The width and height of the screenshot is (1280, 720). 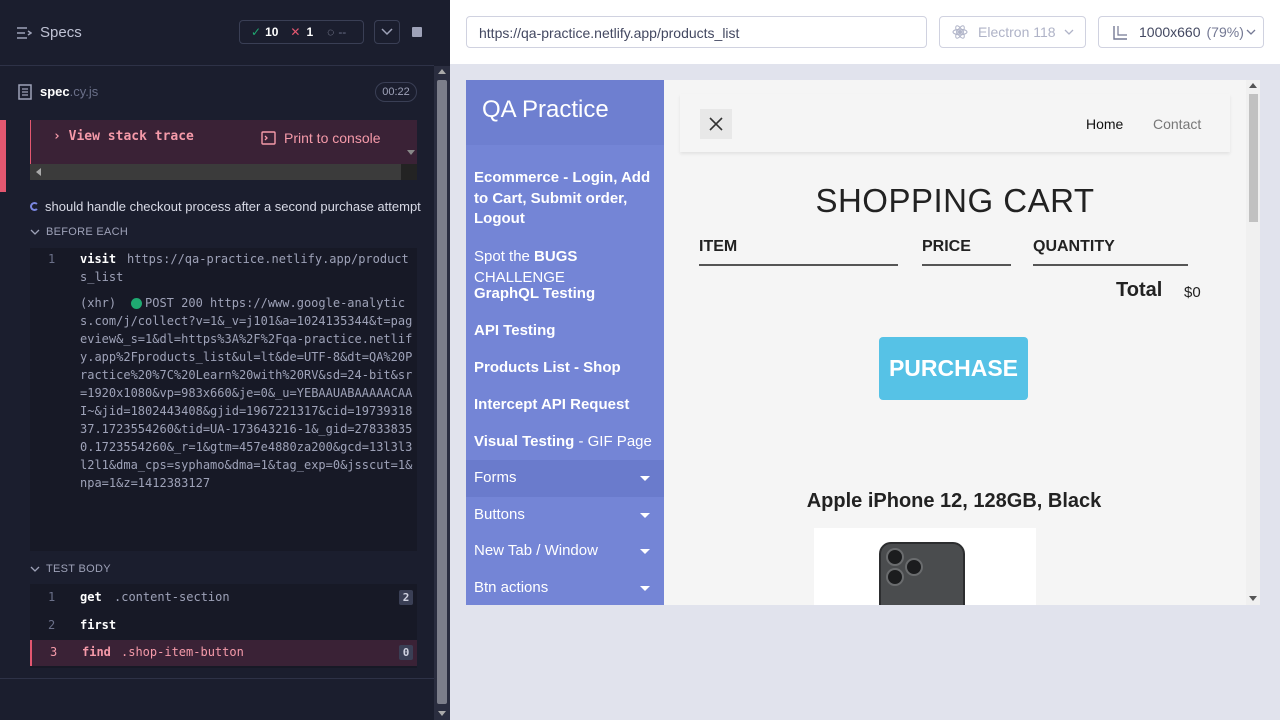 What do you see at coordinates (38, 172) in the screenshot?
I see `scroll-left-icon` at bounding box center [38, 172].